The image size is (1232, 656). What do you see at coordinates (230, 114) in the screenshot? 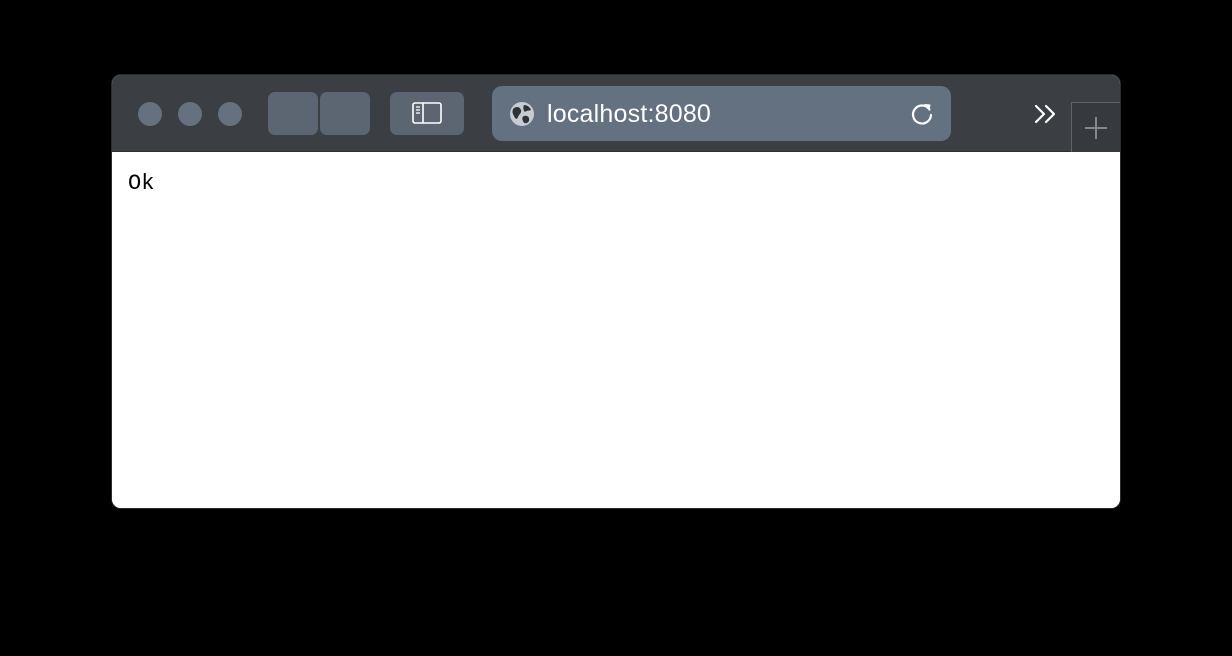
I see `maximize-window-button` at bounding box center [230, 114].